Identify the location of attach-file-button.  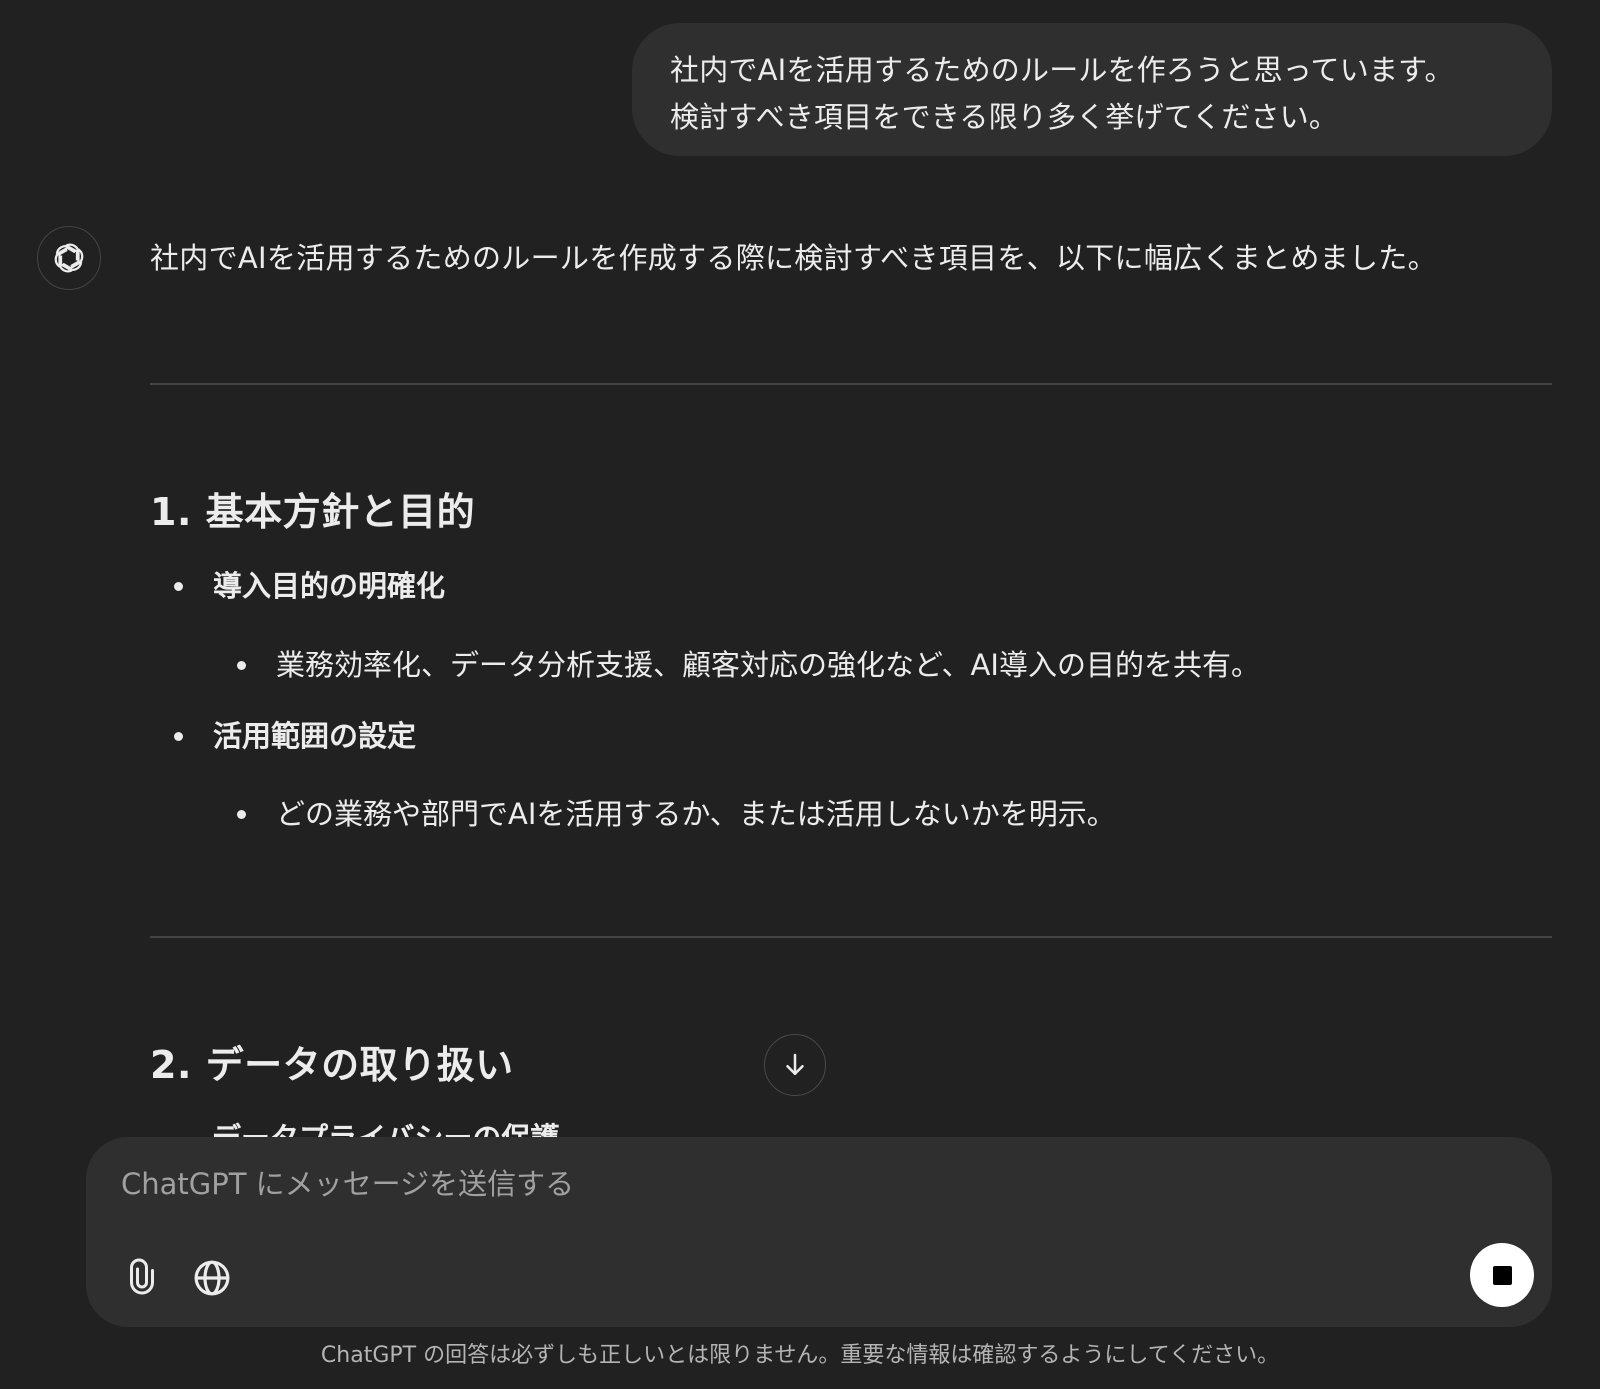
(142, 1278).